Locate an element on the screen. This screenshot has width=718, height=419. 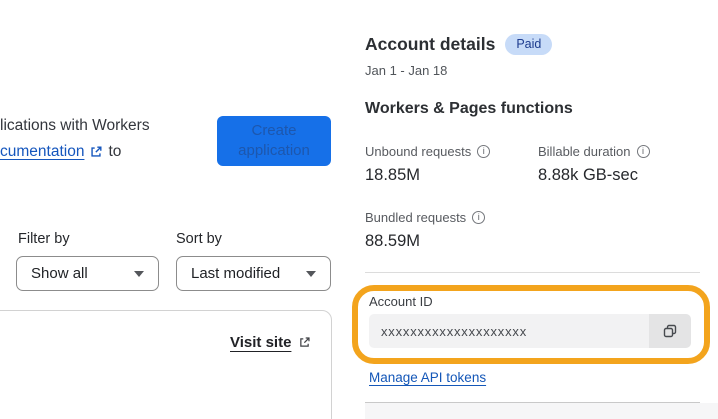
copy-icon is located at coordinates (670, 331).